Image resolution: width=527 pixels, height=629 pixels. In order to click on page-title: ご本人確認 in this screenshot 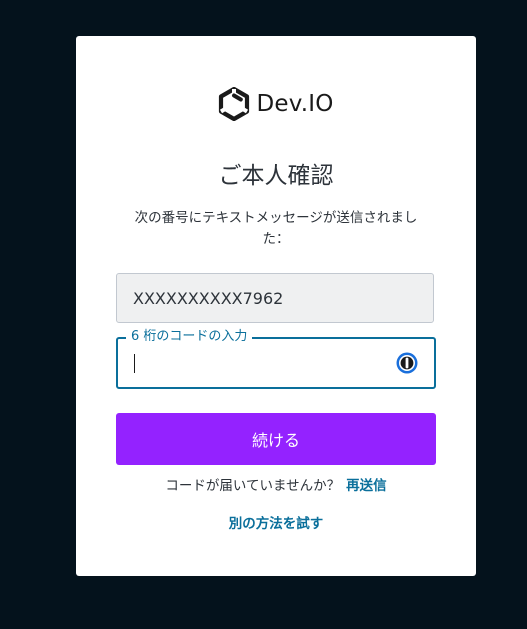, I will do `click(276, 176)`.